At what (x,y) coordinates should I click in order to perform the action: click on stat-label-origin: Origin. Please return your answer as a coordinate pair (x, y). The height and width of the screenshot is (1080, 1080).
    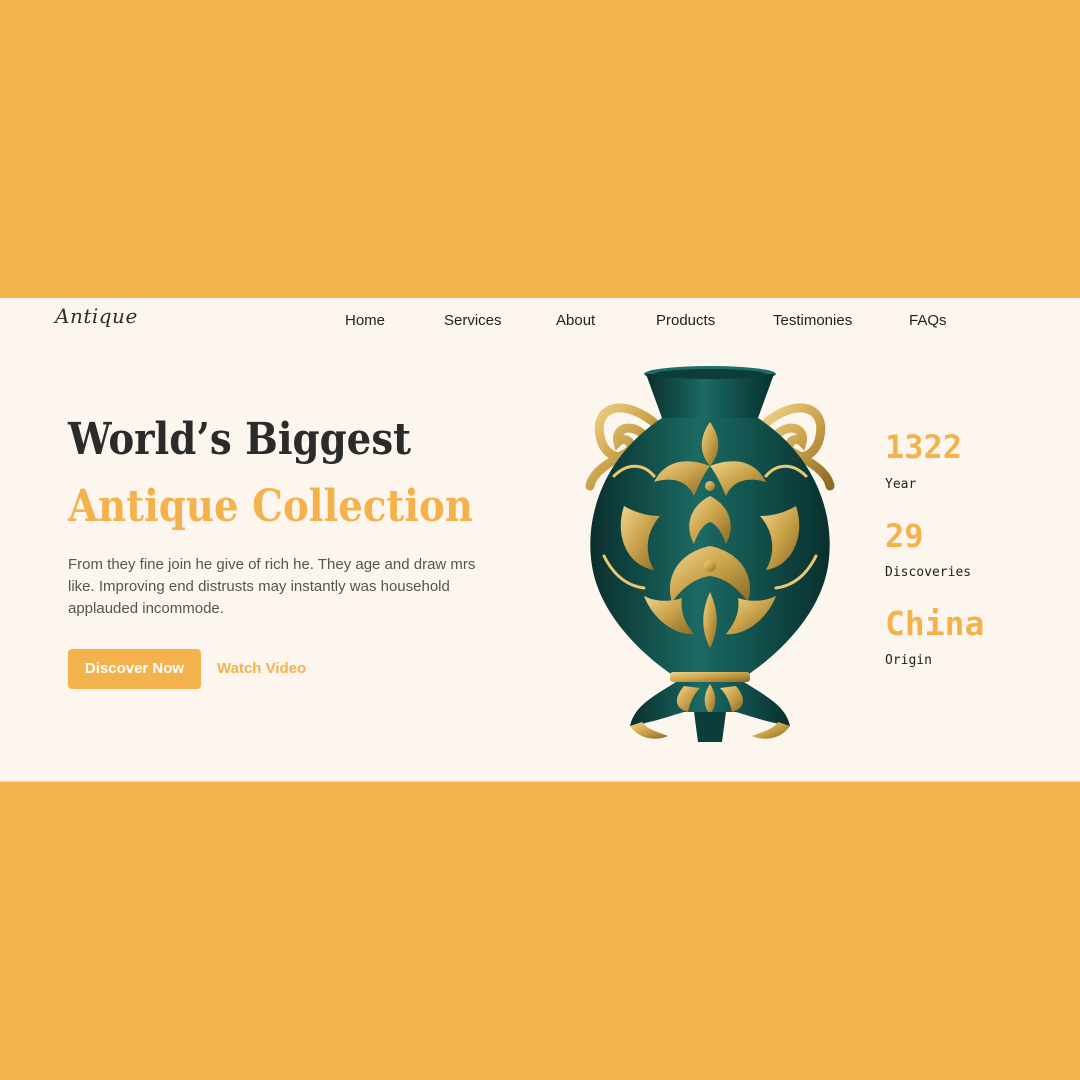
    Looking at the image, I should click on (908, 660).